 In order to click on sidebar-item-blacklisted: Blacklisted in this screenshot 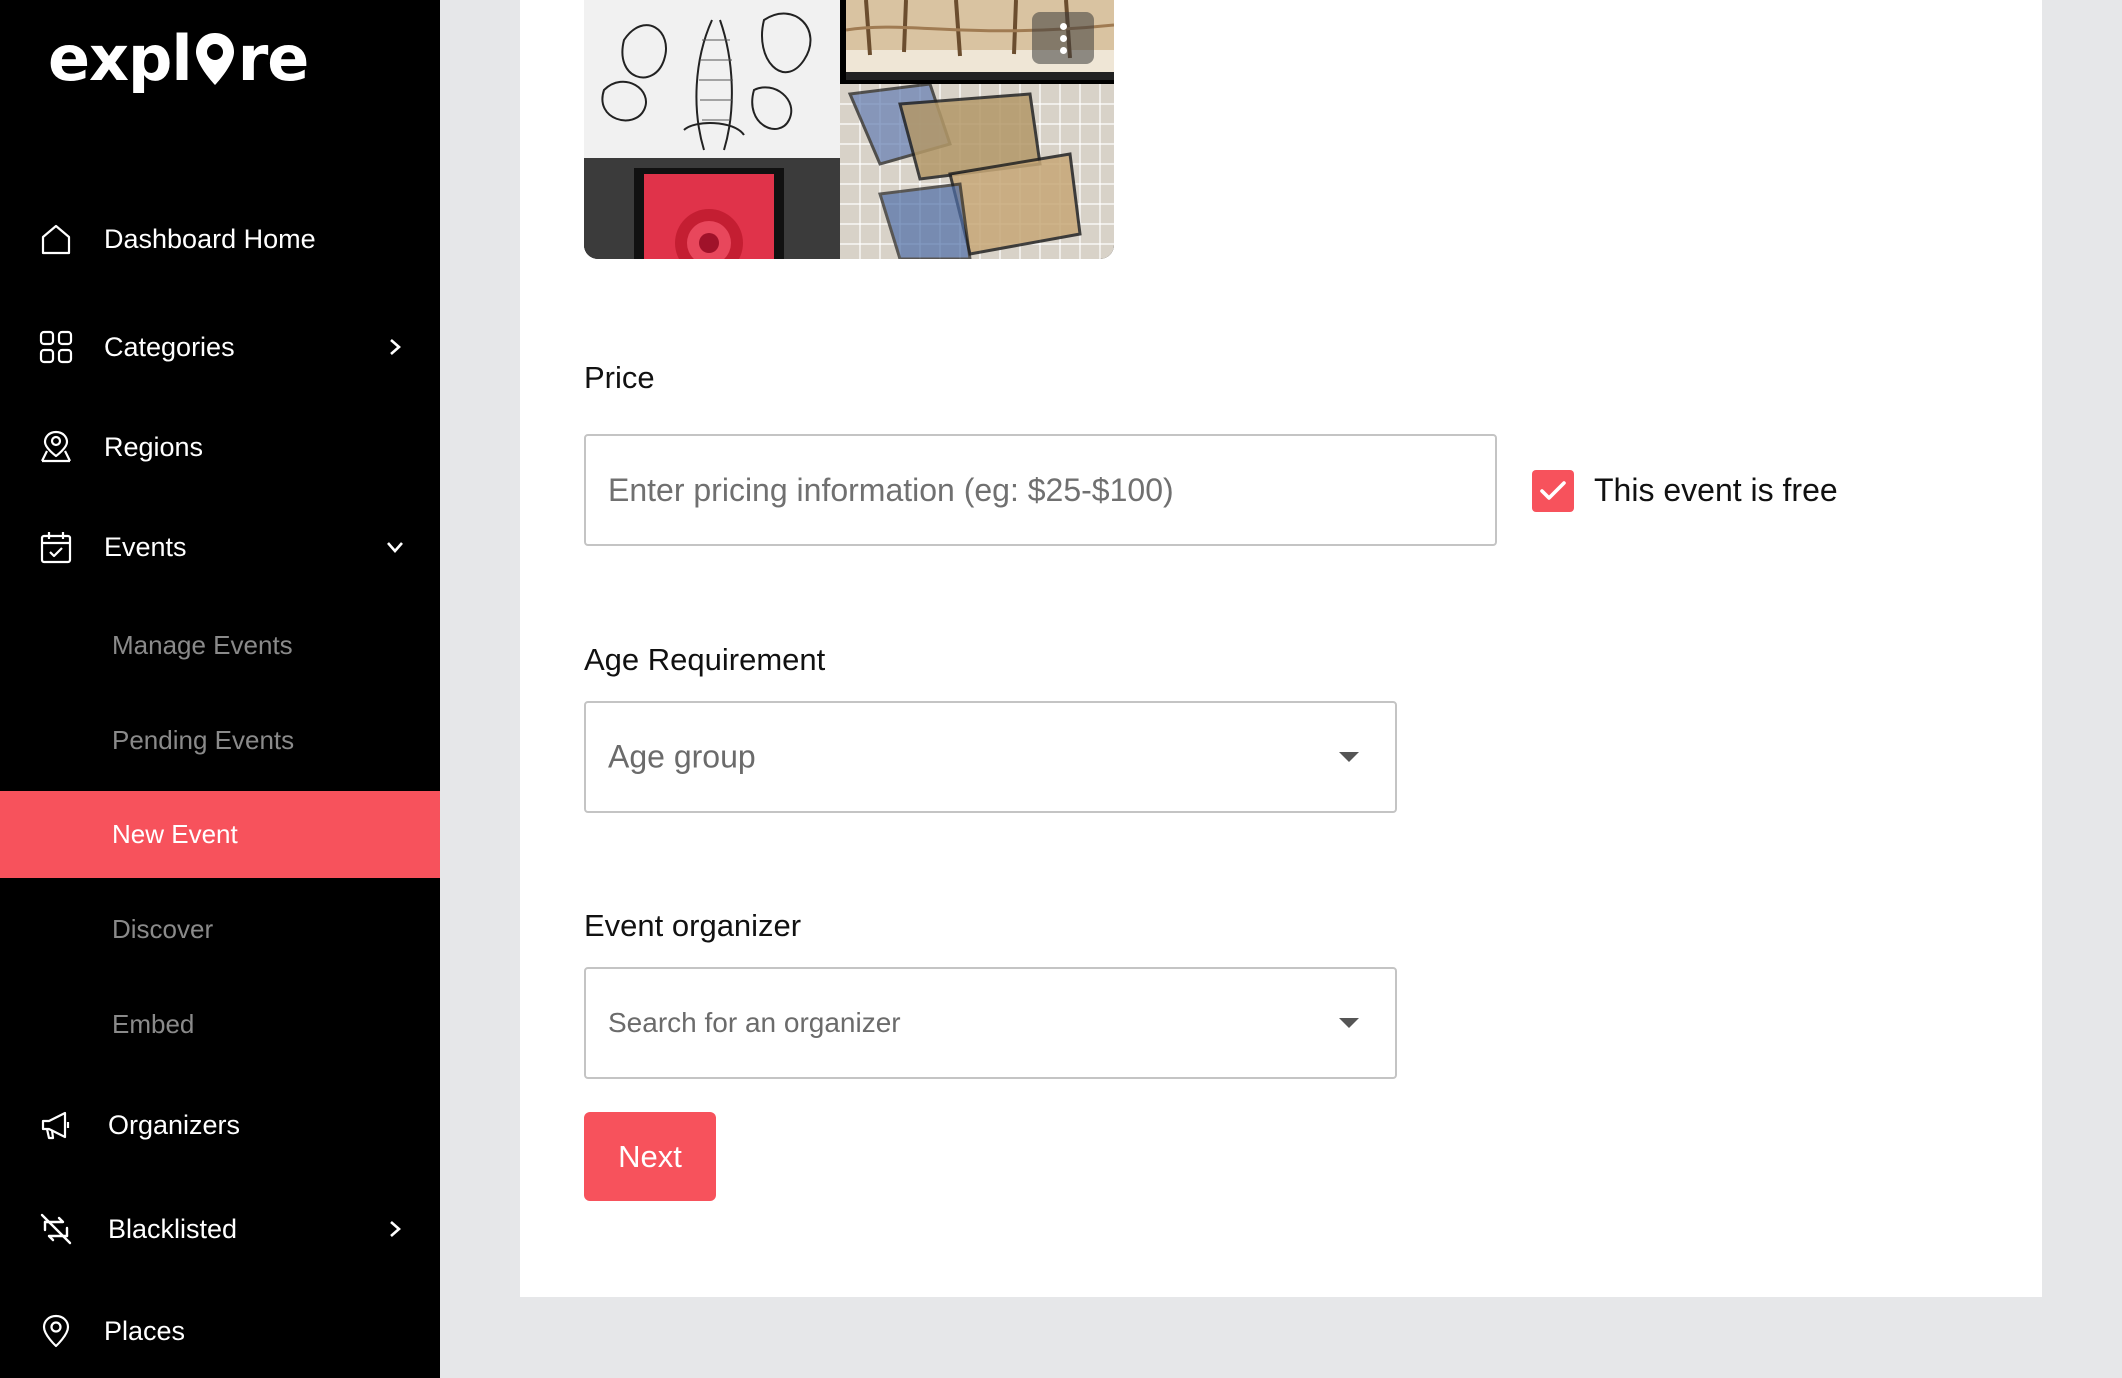, I will do `click(220, 1229)`.